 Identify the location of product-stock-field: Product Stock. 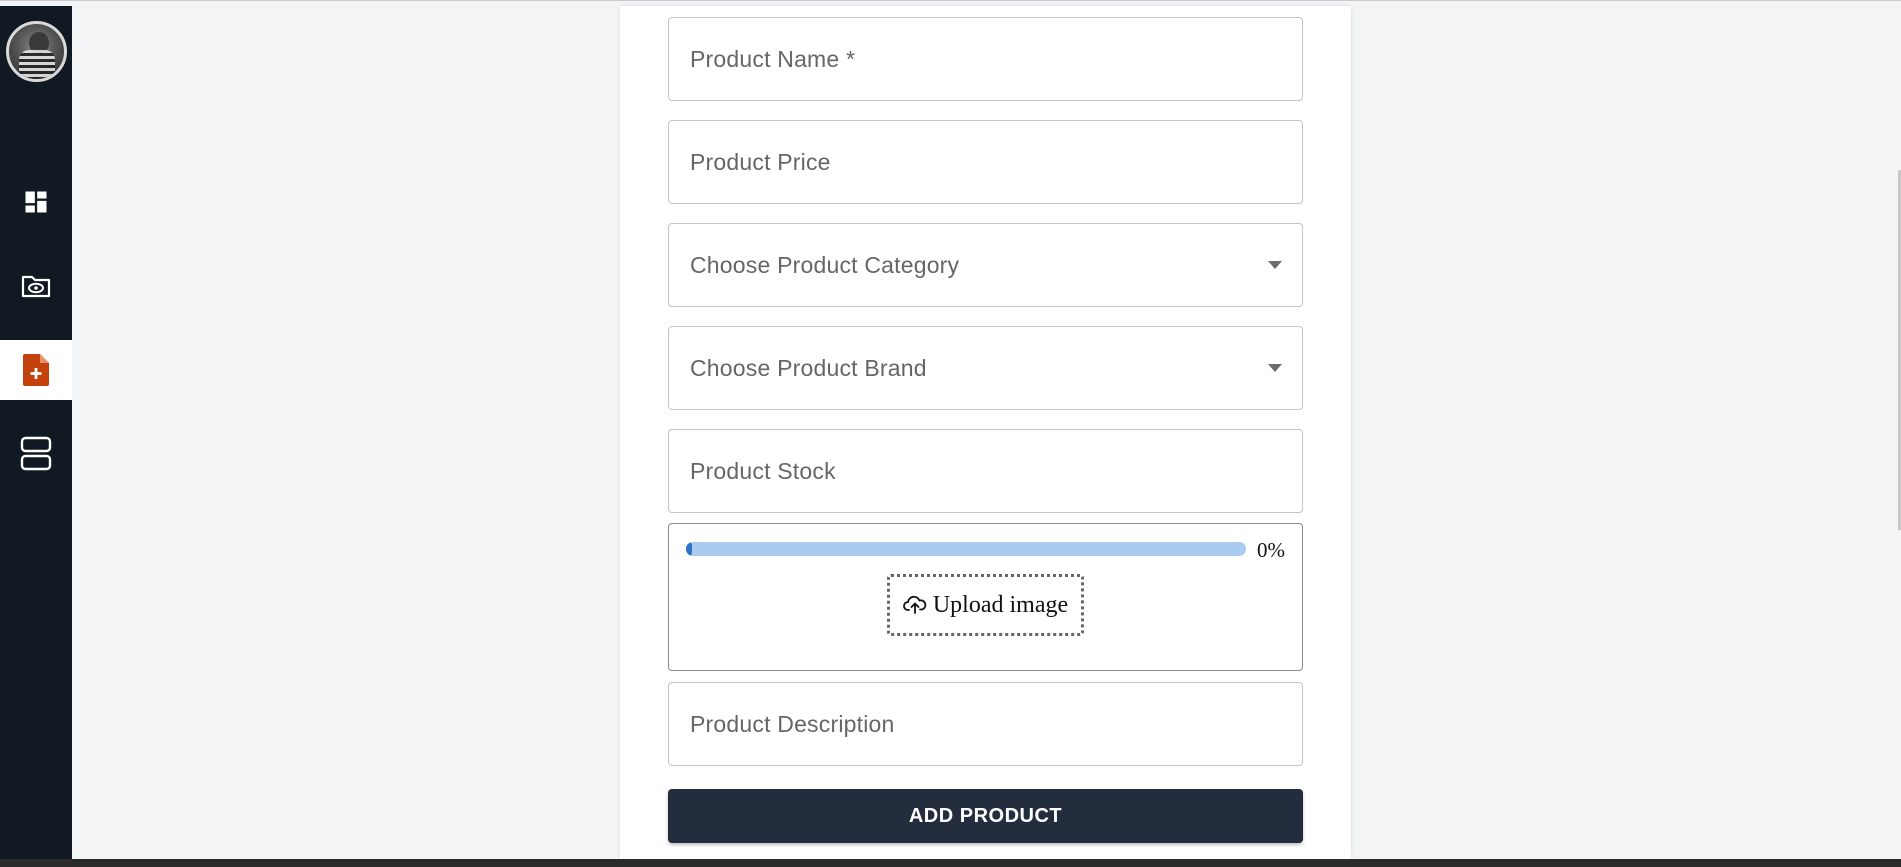
(985, 471).